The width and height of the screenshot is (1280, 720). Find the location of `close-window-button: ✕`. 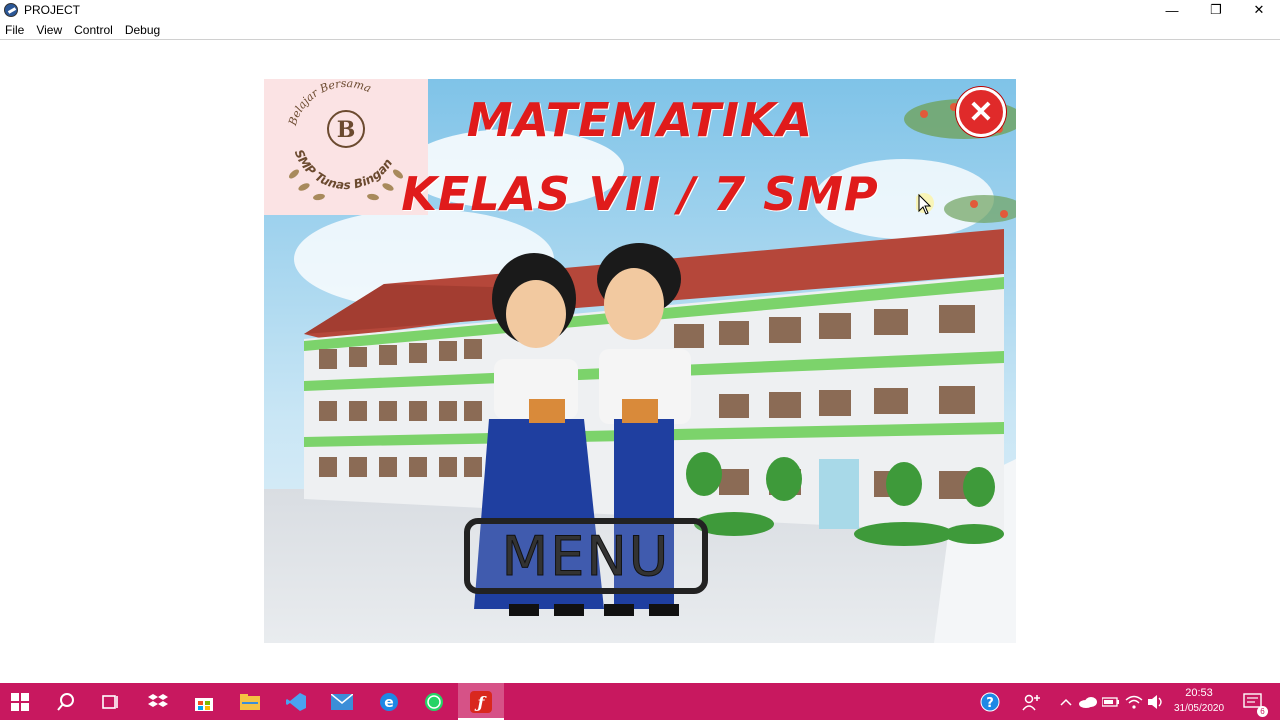

close-window-button: ✕ is located at coordinates (1258, 10).